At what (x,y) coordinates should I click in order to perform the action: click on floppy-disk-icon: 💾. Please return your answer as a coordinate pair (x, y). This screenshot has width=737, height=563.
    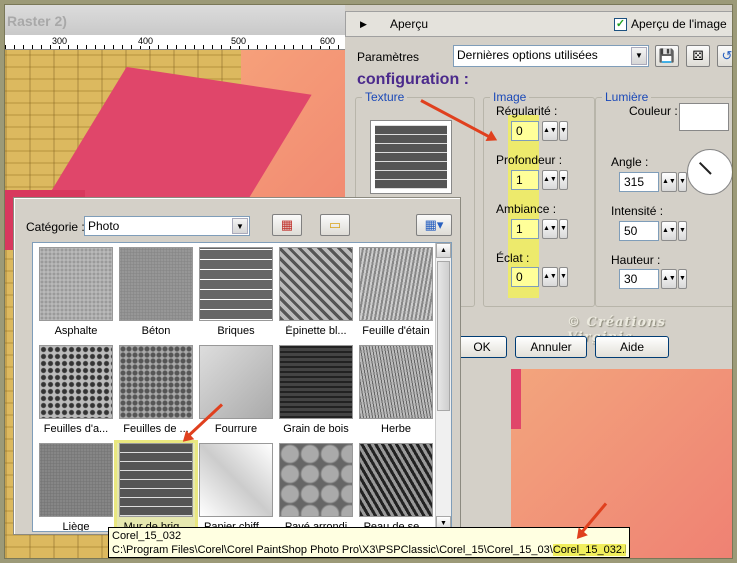
    Looking at the image, I should click on (667, 55).